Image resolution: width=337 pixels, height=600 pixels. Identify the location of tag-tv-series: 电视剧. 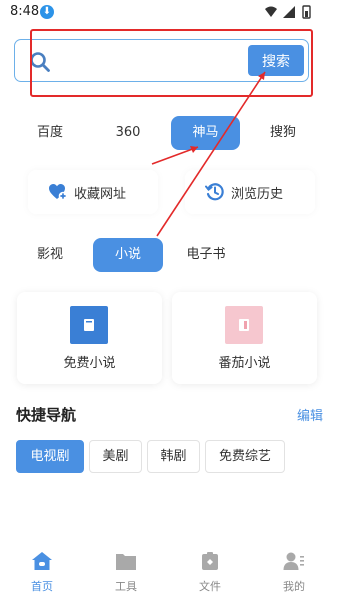
(50, 456).